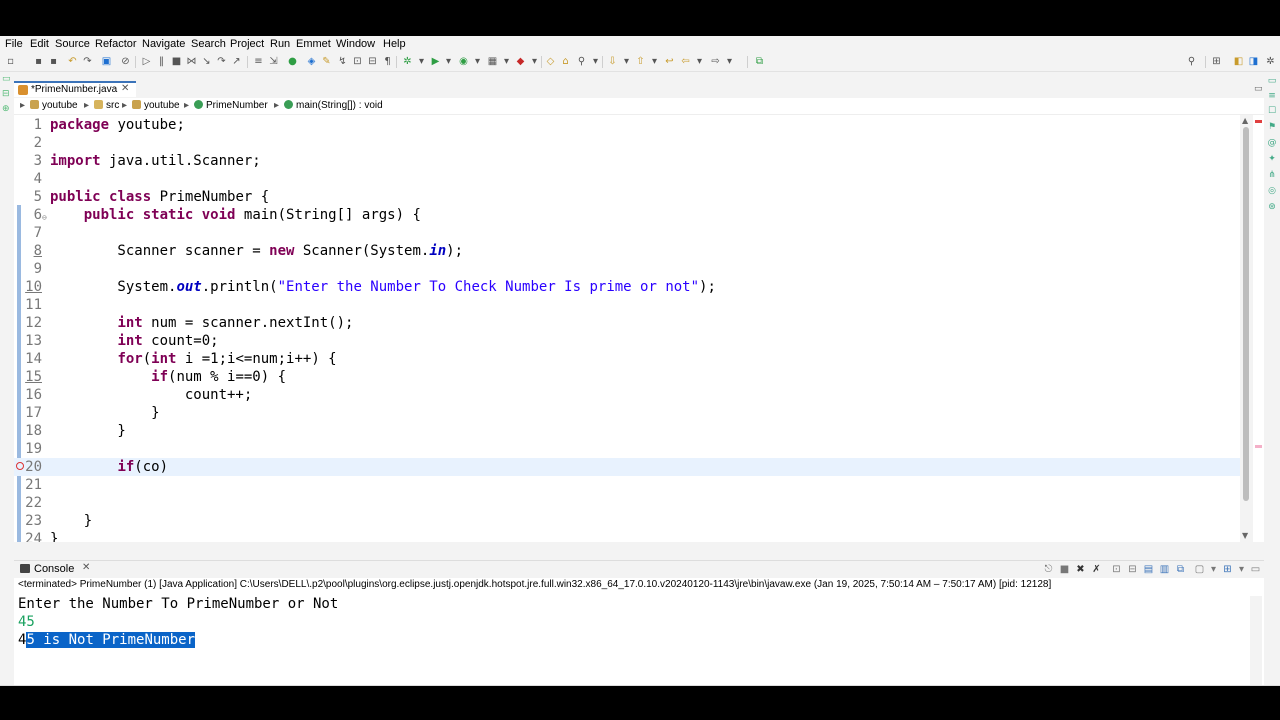  I want to click on block-selection-icon: ⊡, so click(357, 61).